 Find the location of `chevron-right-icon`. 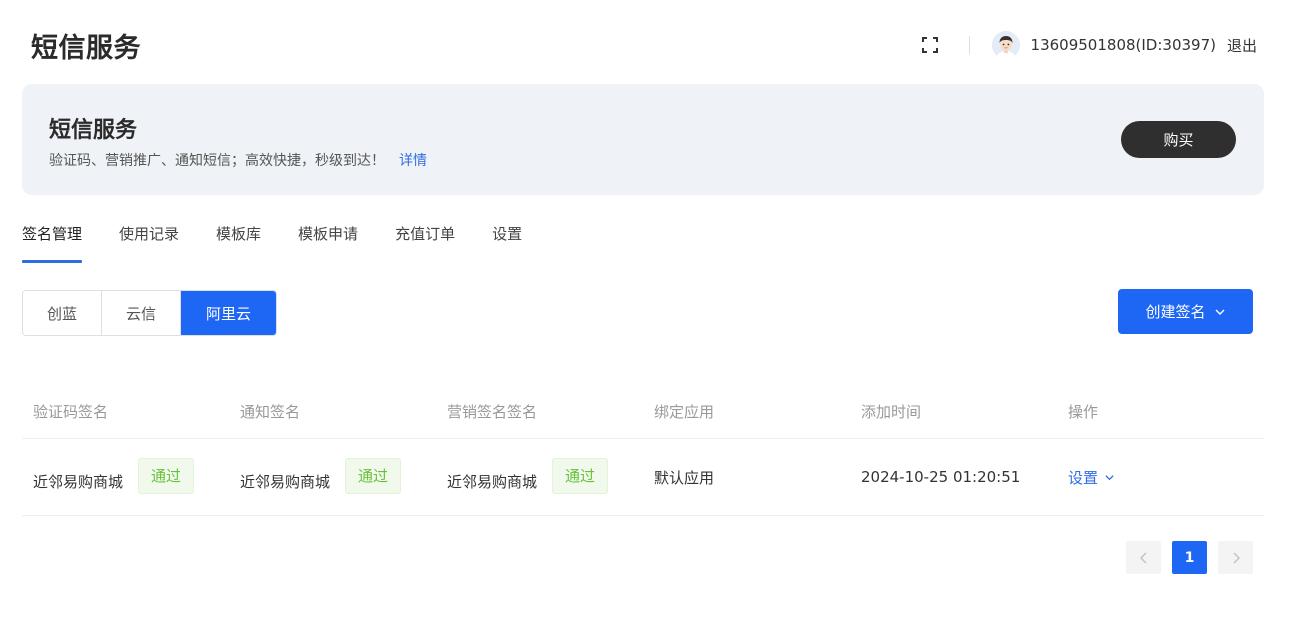

chevron-right-icon is located at coordinates (1236, 557).